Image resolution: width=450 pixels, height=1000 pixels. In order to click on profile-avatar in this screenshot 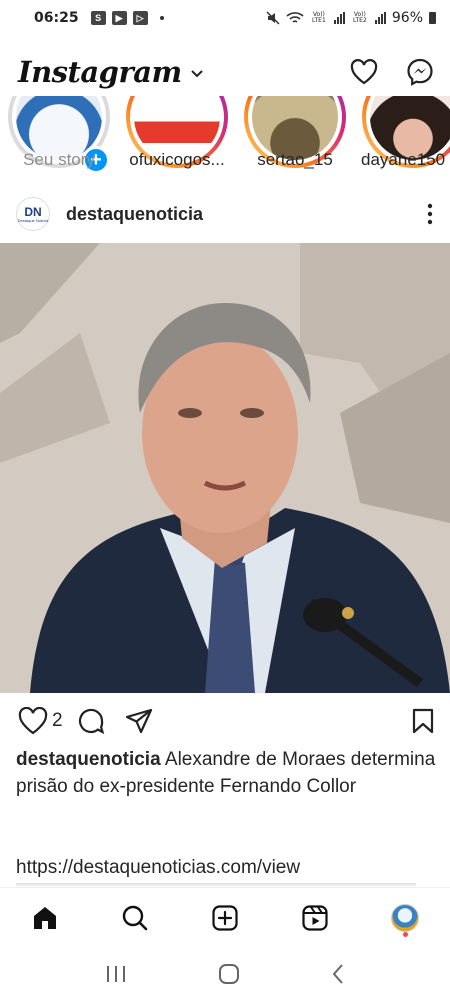, I will do `click(405, 917)`.